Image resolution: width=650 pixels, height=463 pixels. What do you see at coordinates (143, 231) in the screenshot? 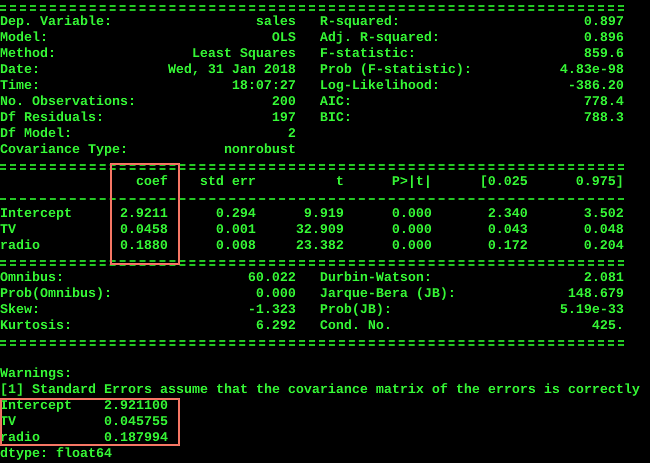
I see `table-cell-text: 0.0458` at bounding box center [143, 231].